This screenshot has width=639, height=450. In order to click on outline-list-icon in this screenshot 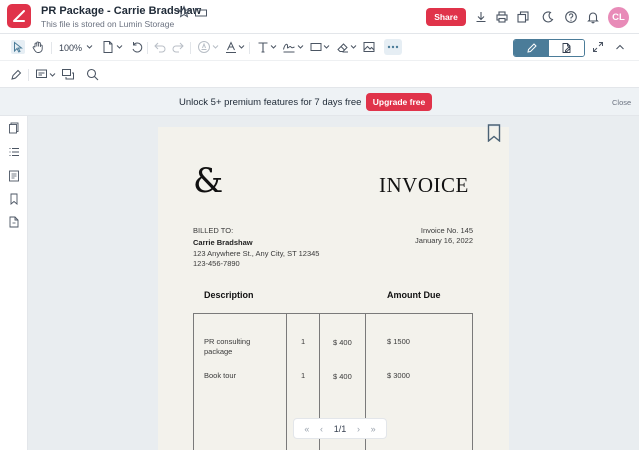, I will do `click(14, 152)`.